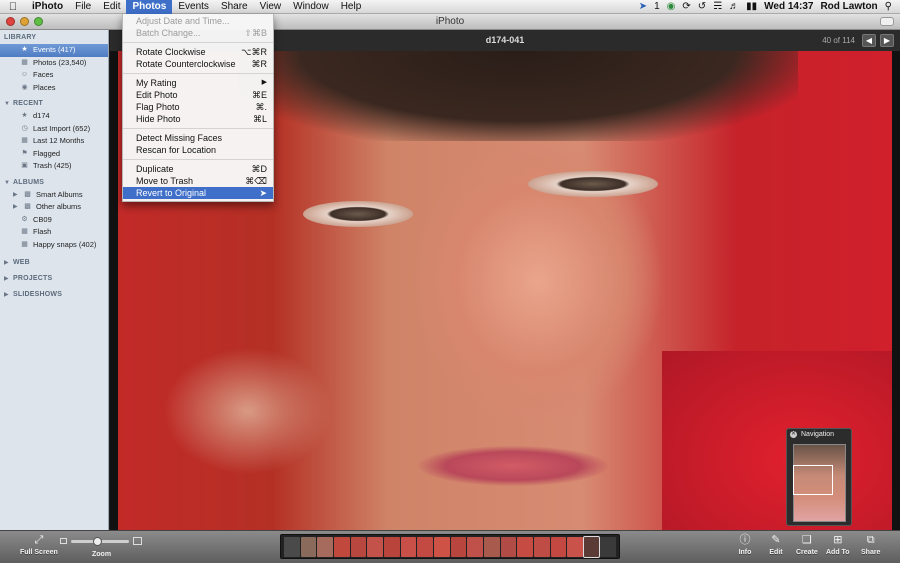 The height and width of the screenshot is (563, 900). I want to click on events-icon: ★, so click(24, 50).